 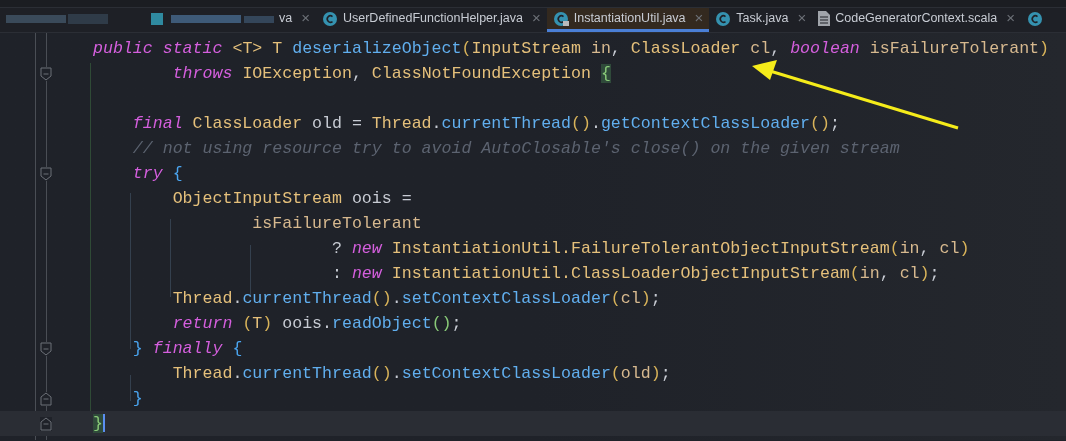 What do you see at coordinates (317, 323) in the screenshot?
I see `code-line: return (T) oois.readObject();` at bounding box center [317, 323].